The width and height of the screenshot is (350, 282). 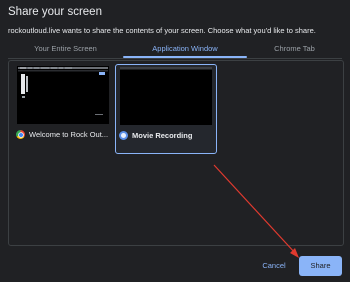 I want to click on movie-recording-icon, so click(x=123, y=135).